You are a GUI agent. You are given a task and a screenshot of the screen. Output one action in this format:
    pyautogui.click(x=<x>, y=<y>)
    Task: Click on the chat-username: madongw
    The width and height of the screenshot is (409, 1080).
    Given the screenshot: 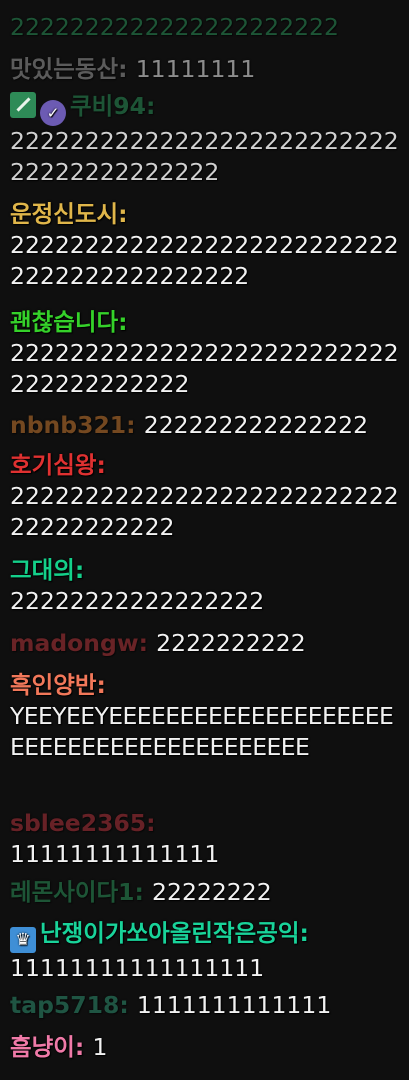 What is the action you would take?
    pyautogui.click(x=74, y=643)
    